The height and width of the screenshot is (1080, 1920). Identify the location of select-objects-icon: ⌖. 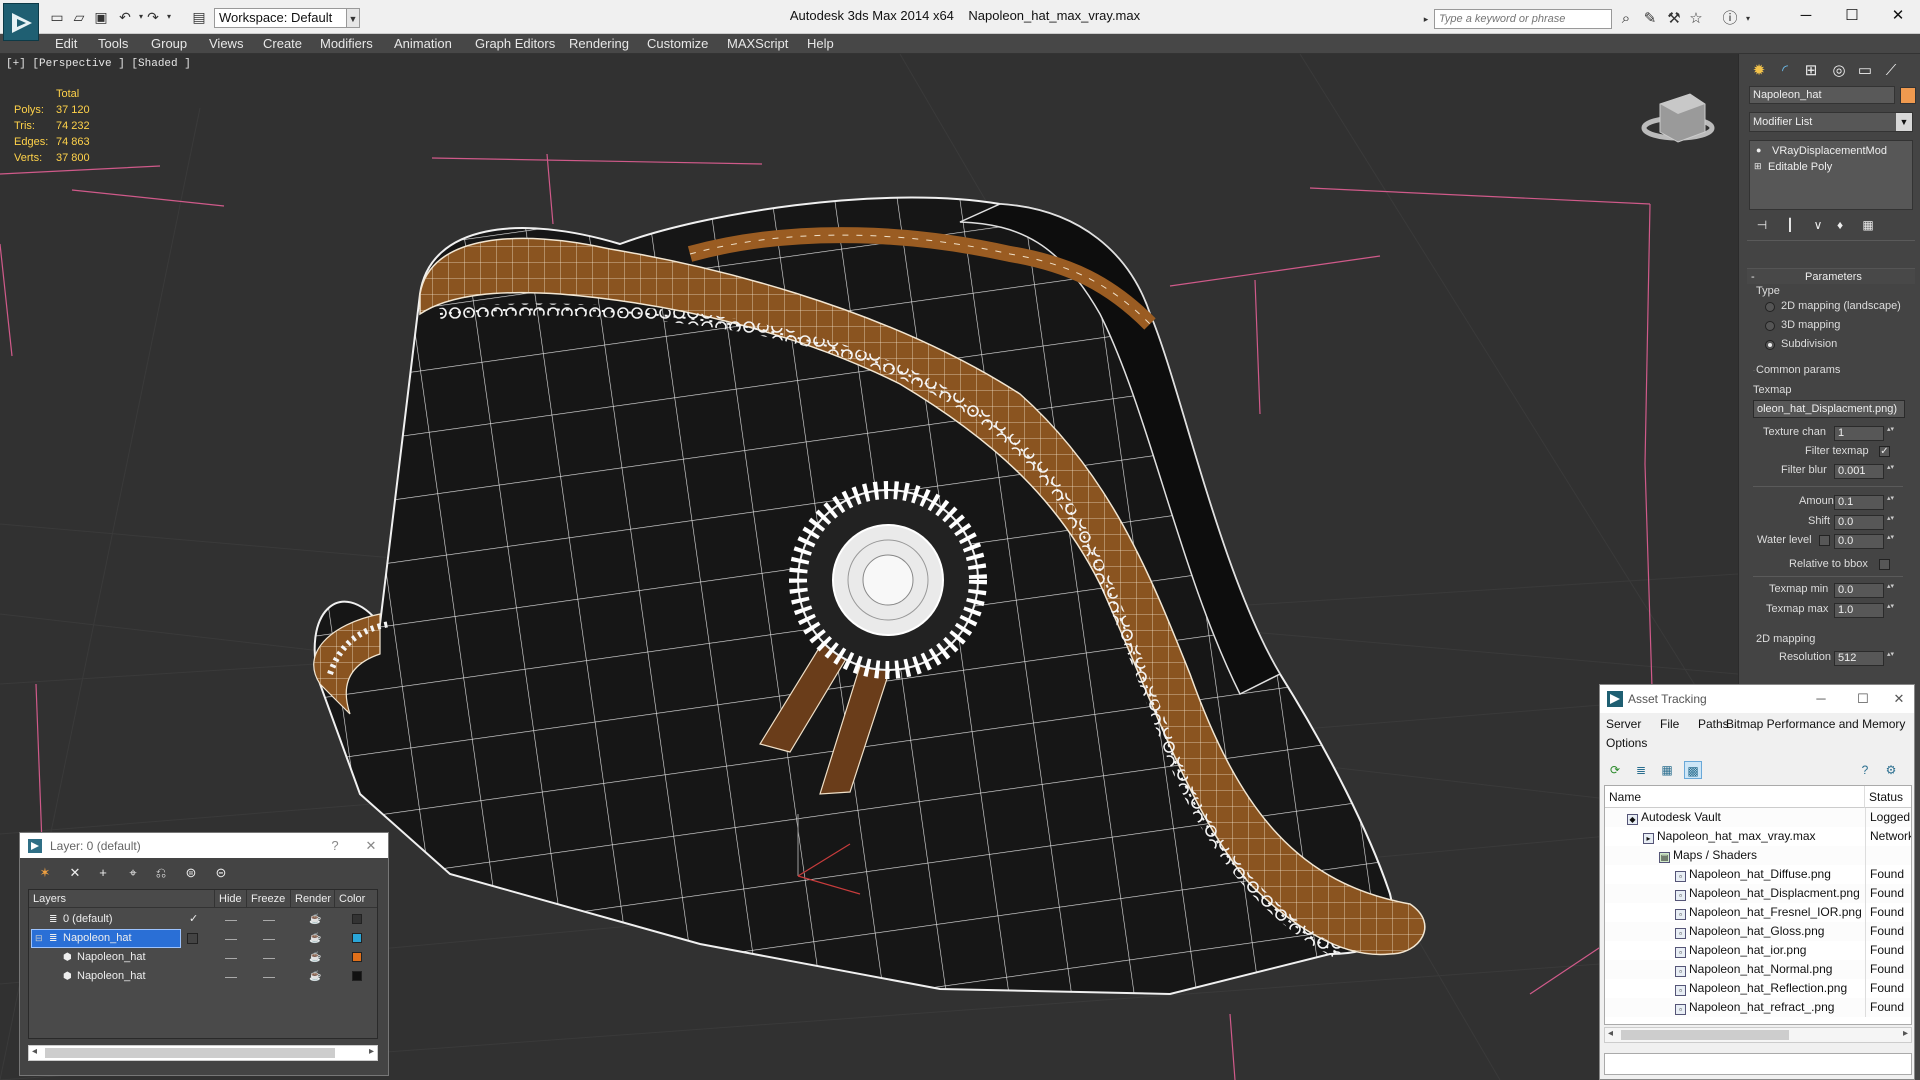
(133, 873).